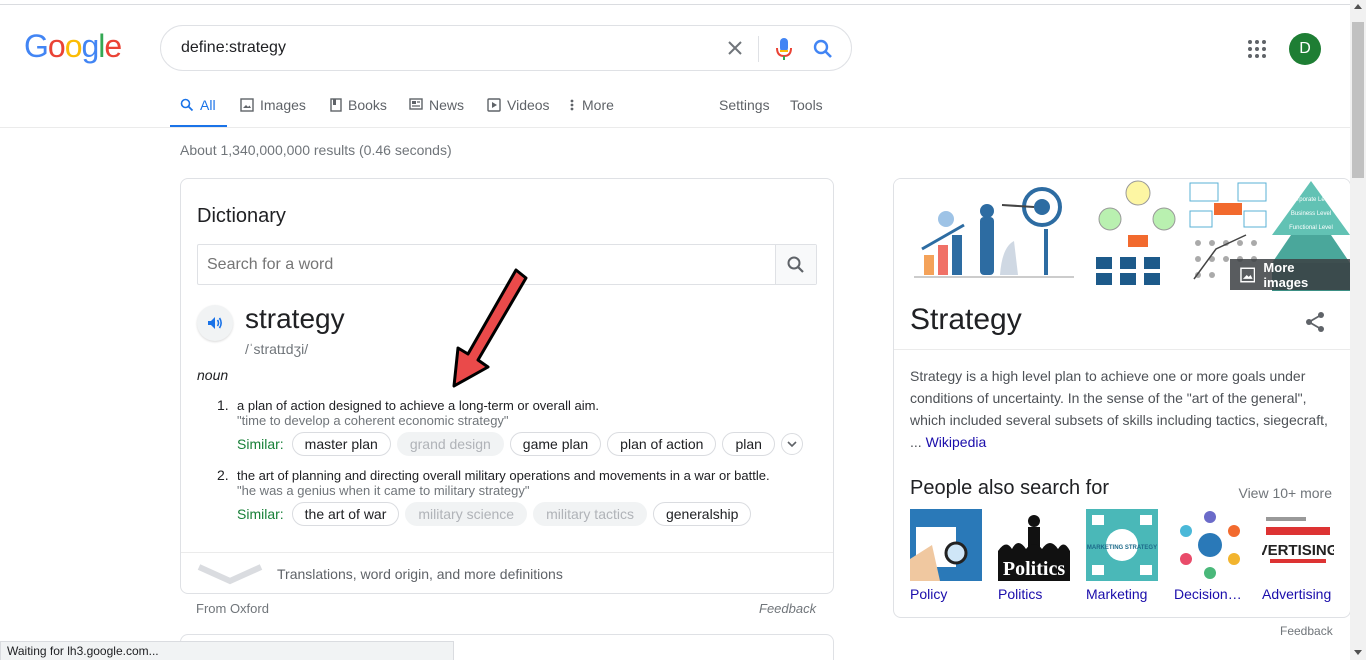 This screenshot has height=660, width=1366. I want to click on tab-tools: Tools, so click(806, 112).